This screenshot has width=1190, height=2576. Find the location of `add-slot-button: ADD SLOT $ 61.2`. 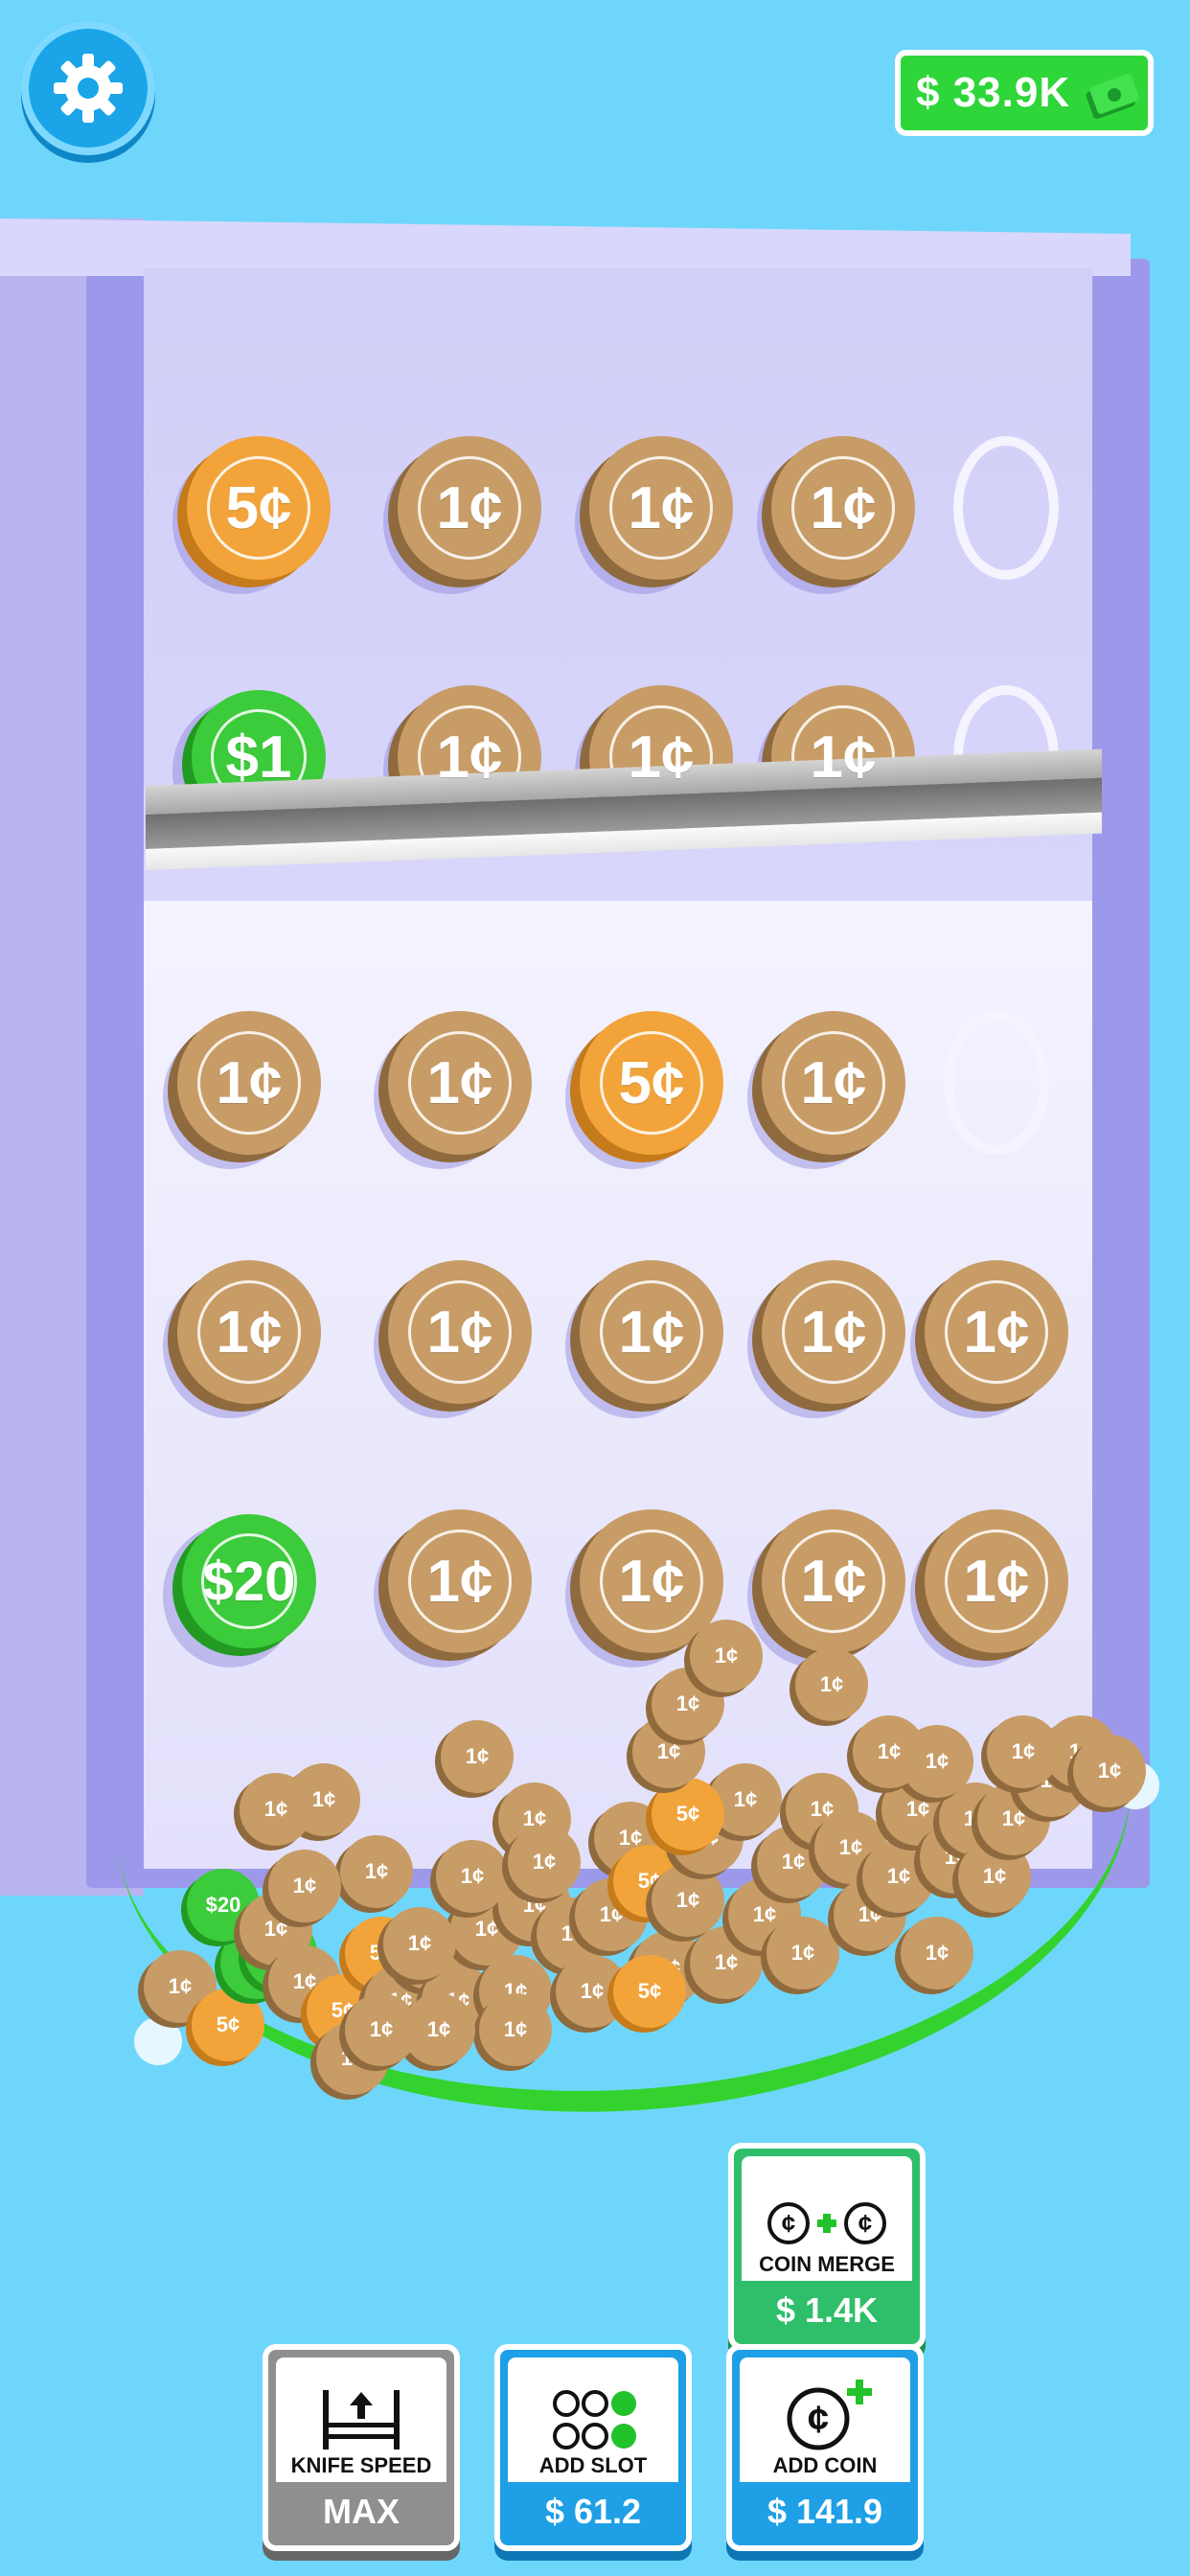

add-slot-button: ADD SLOT $ 61.2 is located at coordinates (593, 2447).